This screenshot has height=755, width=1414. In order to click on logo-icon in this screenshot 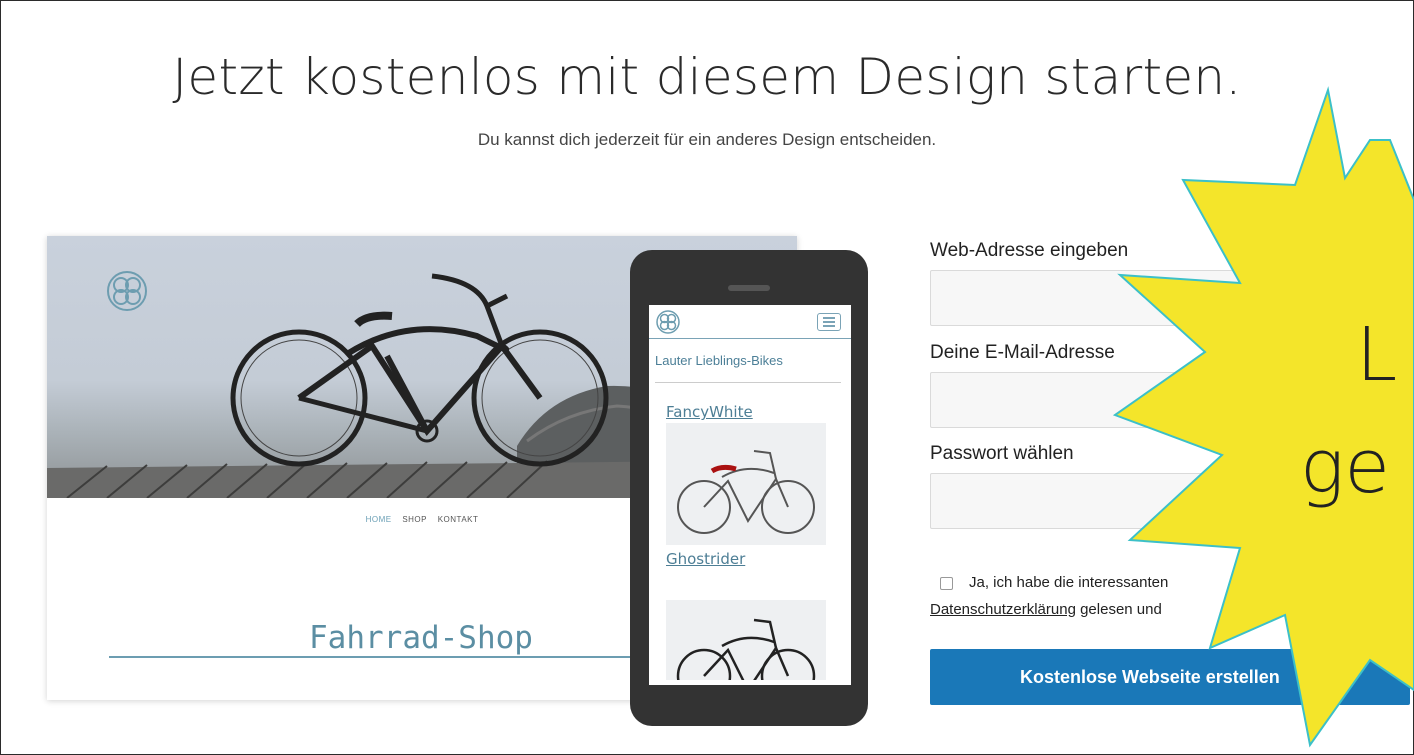, I will do `click(668, 322)`.